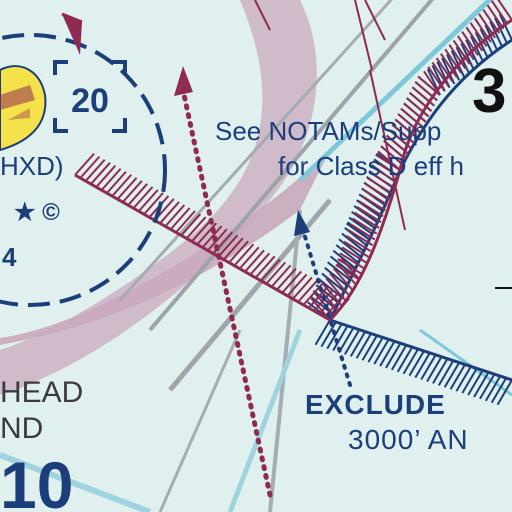 The image size is (512, 512). Describe the element at coordinates (375, 404) in the screenshot. I see `exclude-text-line1: EXCLUDE` at that location.